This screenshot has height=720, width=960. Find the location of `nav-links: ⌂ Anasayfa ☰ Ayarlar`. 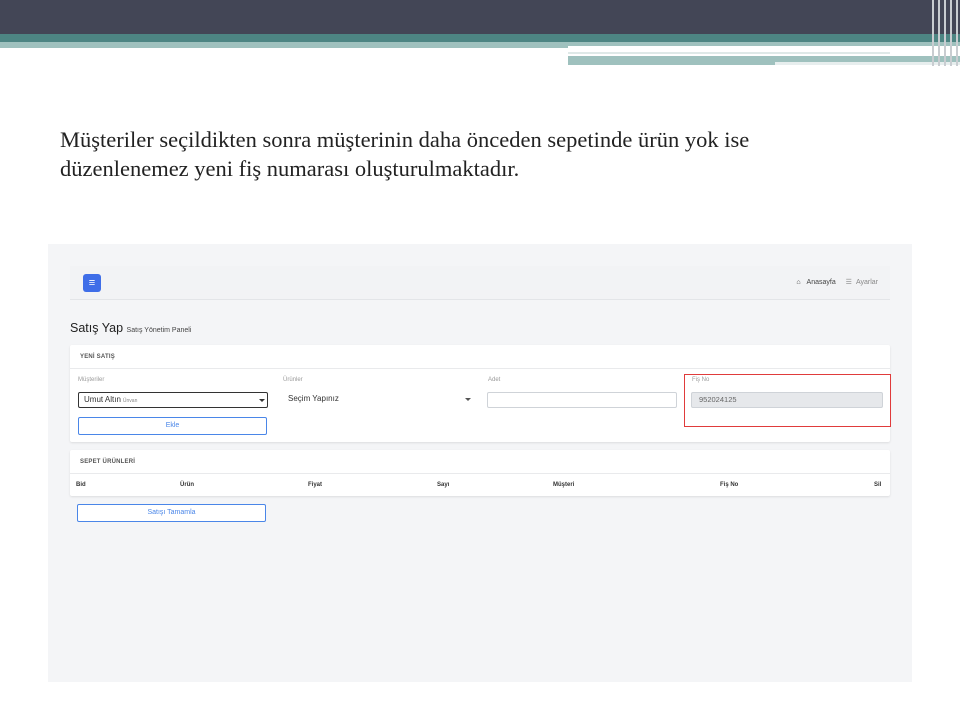

nav-links: ⌂ Anasayfa ☰ Ayarlar is located at coordinates (833, 282).